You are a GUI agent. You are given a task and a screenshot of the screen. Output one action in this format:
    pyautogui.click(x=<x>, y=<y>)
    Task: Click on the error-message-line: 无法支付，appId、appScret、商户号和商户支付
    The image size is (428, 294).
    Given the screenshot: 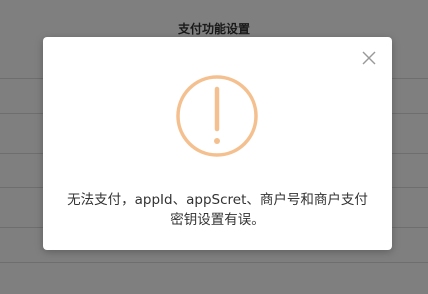 What is the action you would take?
    pyautogui.click(x=217, y=200)
    